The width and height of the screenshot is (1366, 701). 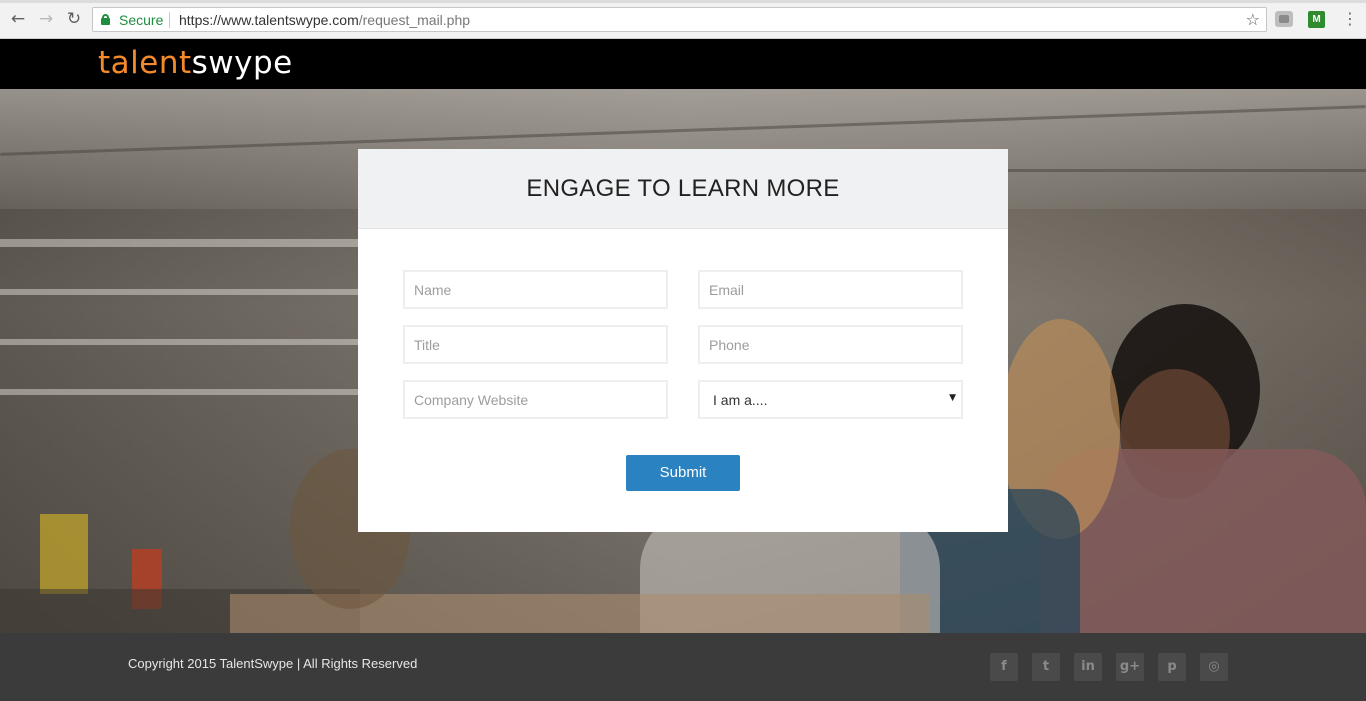 What do you see at coordinates (535, 344) in the screenshot?
I see `title-input` at bounding box center [535, 344].